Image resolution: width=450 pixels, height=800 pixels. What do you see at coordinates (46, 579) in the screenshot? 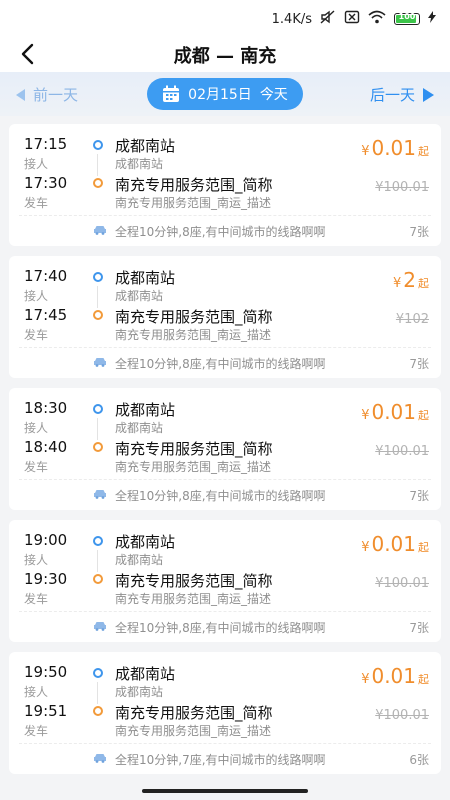
I see `depart-time: 19:30` at bounding box center [46, 579].